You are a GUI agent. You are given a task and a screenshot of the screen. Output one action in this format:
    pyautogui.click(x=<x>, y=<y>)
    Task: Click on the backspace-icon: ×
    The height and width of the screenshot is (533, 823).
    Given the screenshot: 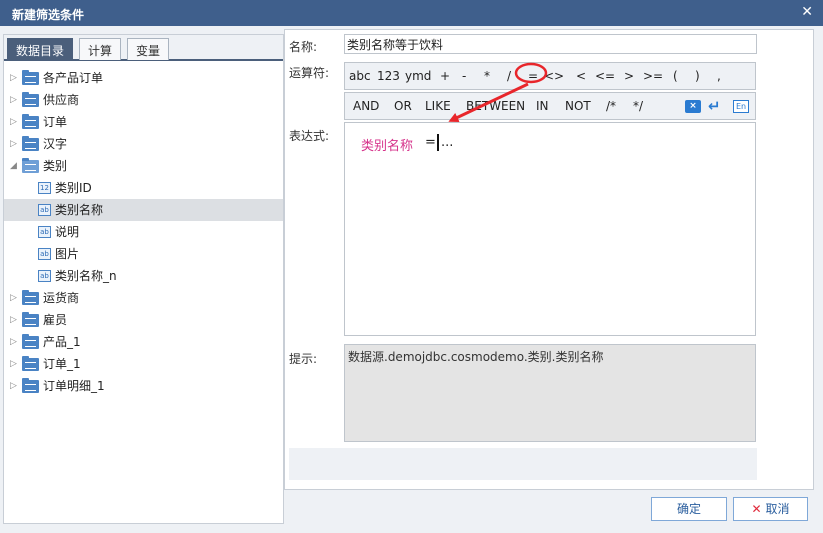 What is the action you would take?
    pyautogui.click(x=693, y=106)
    